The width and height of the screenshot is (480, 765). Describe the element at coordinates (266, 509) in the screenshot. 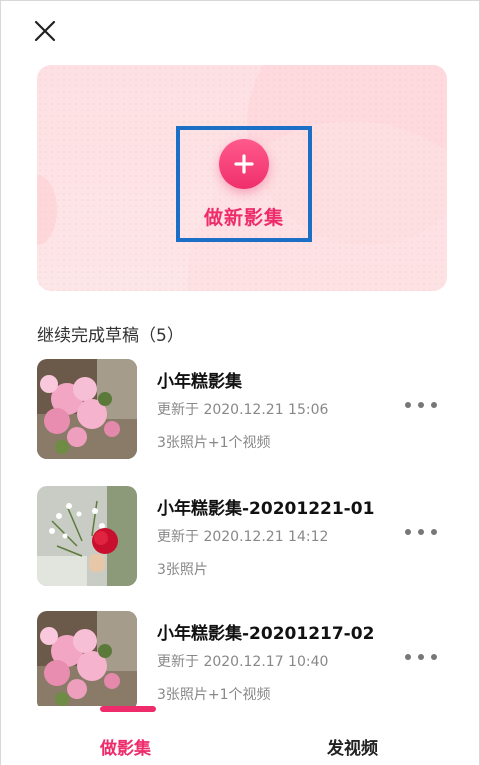

I see `draft-title: 小年糕影集-20201221-01` at that location.